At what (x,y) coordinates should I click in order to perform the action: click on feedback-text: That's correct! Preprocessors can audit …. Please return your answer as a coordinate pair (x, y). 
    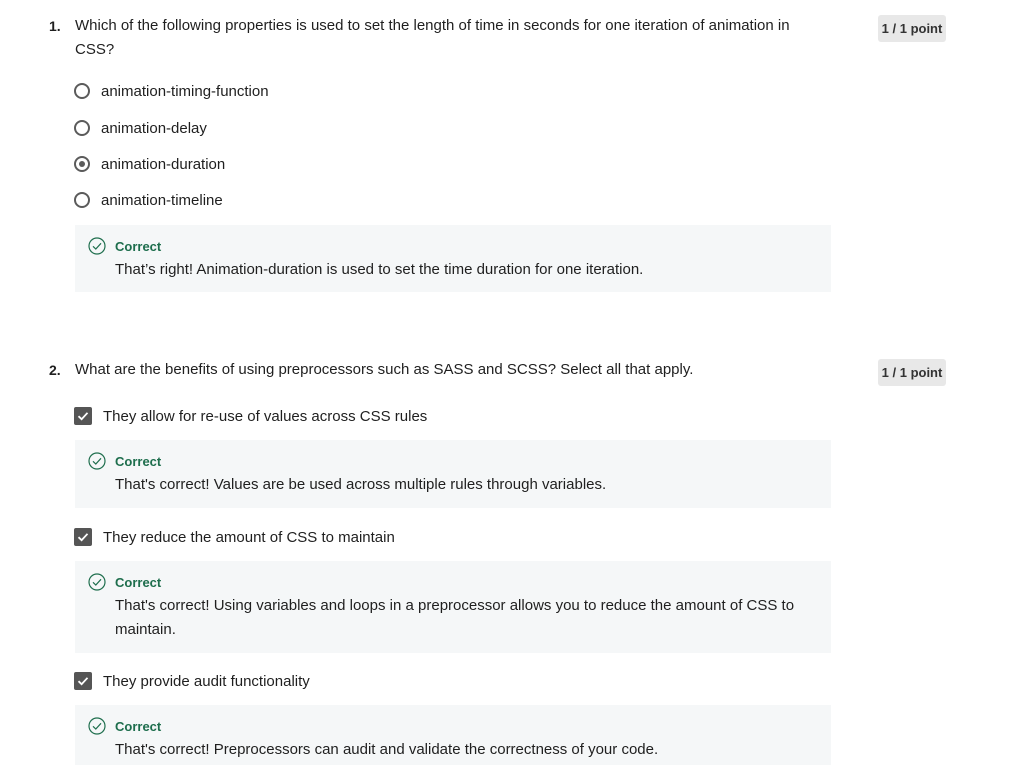
    Looking at the image, I should click on (387, 749).